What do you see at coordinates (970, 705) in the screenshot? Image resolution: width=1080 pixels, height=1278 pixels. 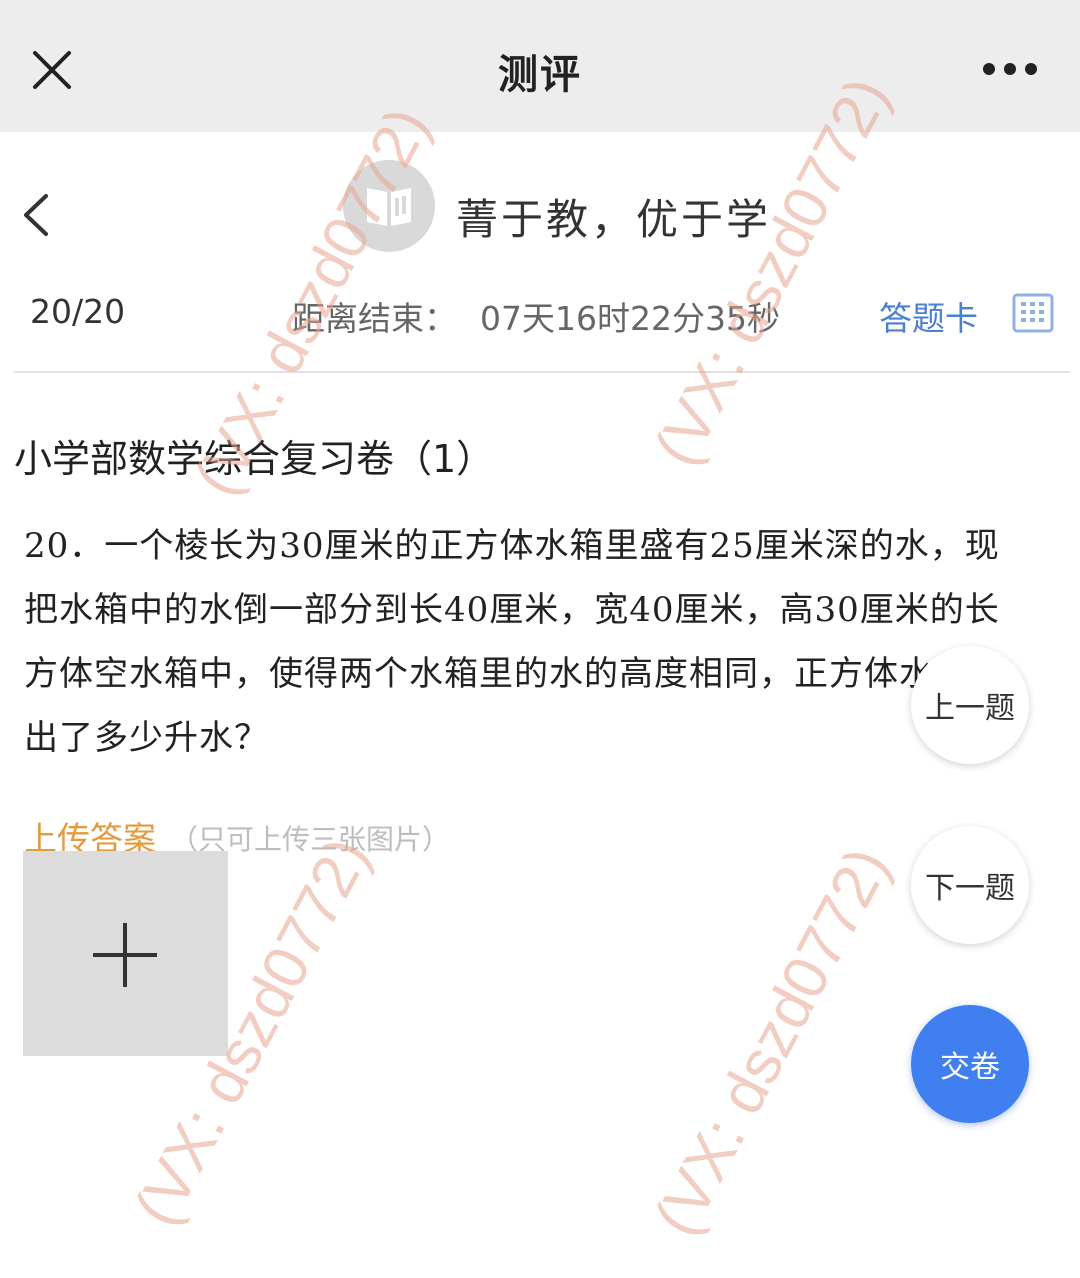 I see `prev-question-button: 上一题` at bounding box center [970, 705].